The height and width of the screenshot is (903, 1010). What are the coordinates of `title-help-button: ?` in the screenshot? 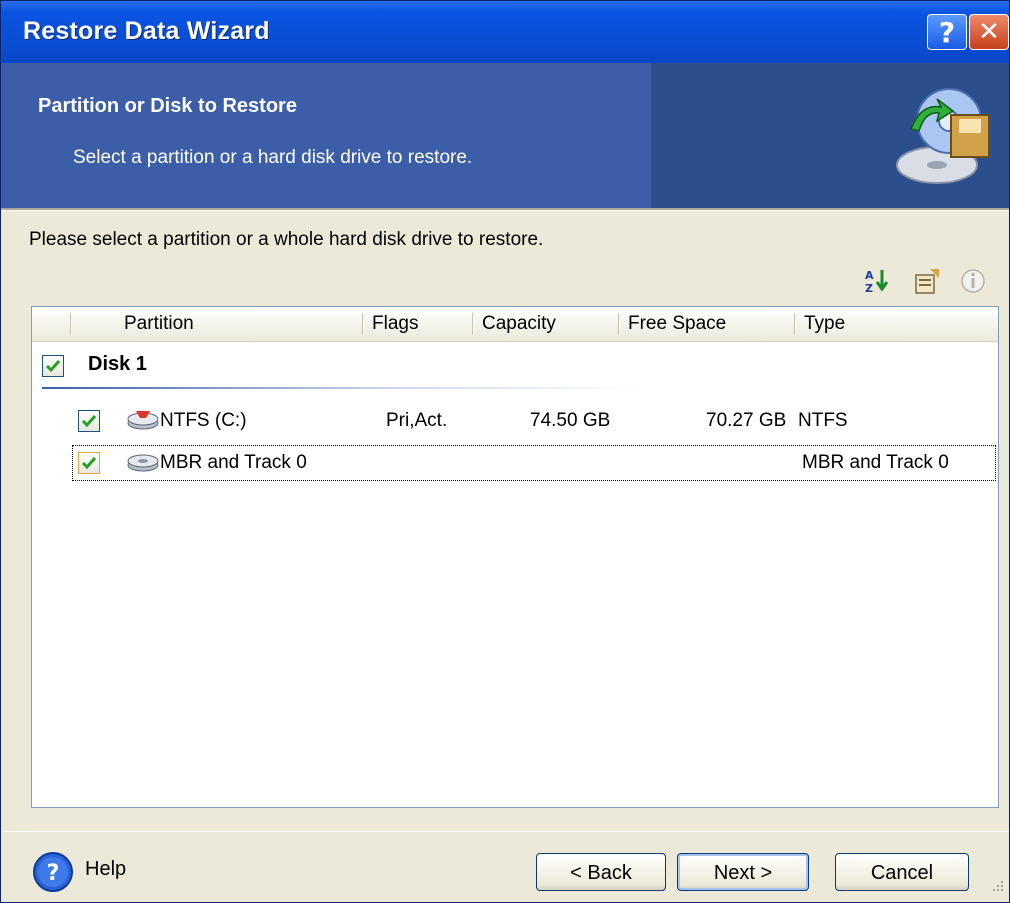 It's located at (947, 32).